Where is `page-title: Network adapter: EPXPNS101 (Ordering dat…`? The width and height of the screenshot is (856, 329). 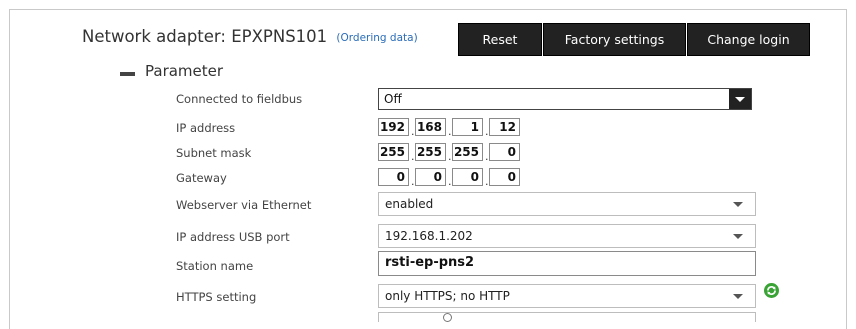 page-title: Network adapter: EPXPNS101 (Ordering dat… is located at coordinates (250, 36).